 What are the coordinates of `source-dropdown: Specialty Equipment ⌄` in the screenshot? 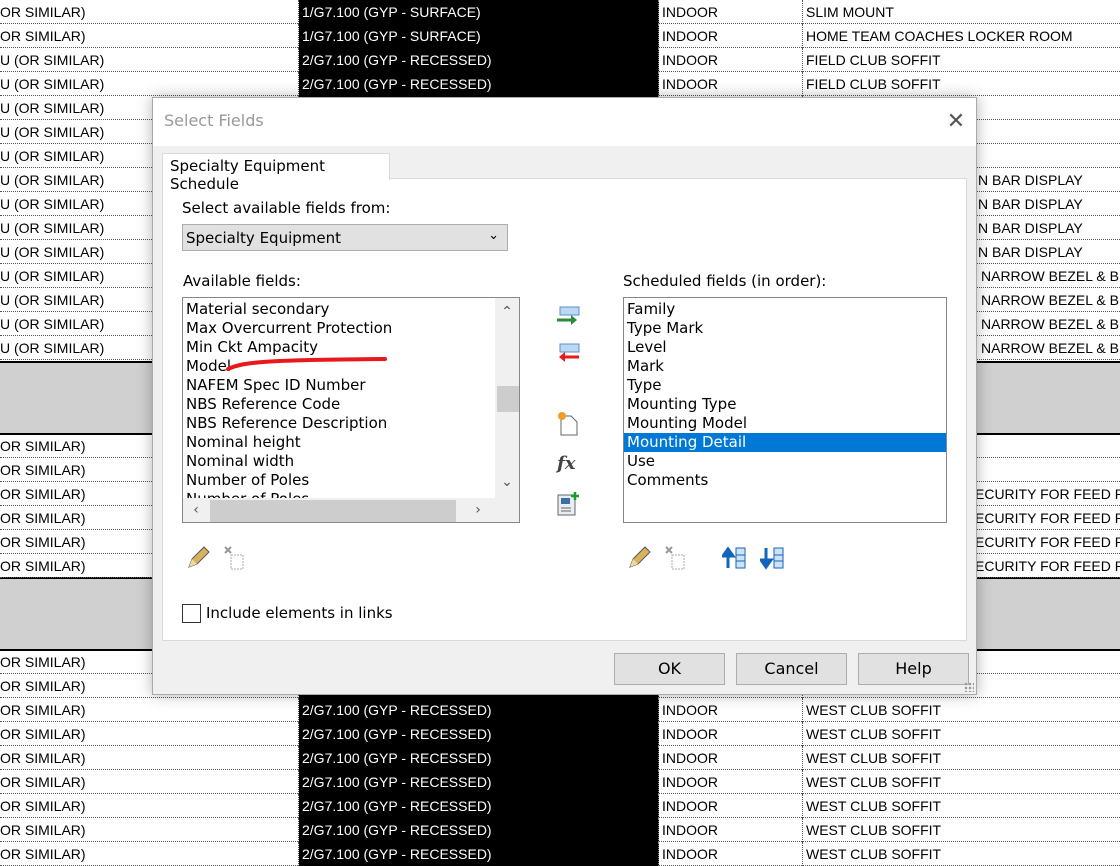 It's located at (345, 237).